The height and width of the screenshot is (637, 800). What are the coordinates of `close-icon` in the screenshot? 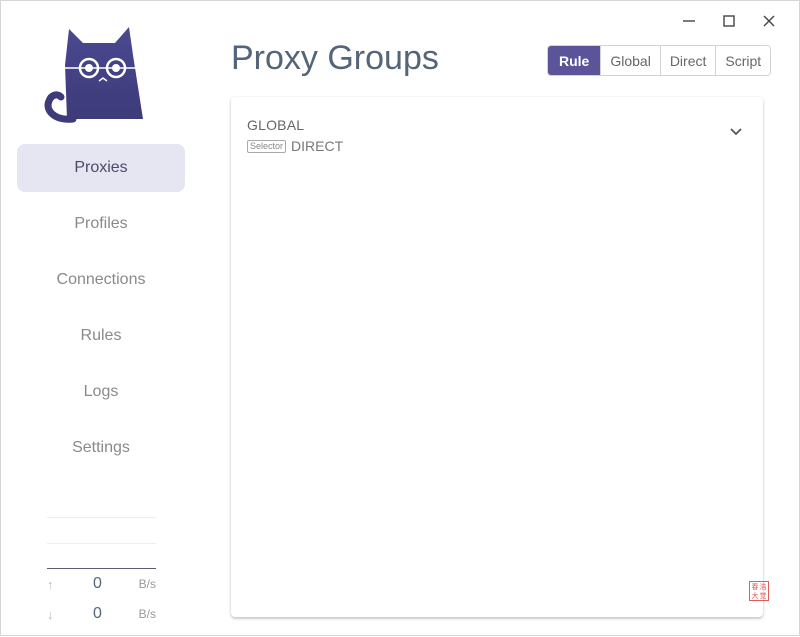 It's located at (769, 21).